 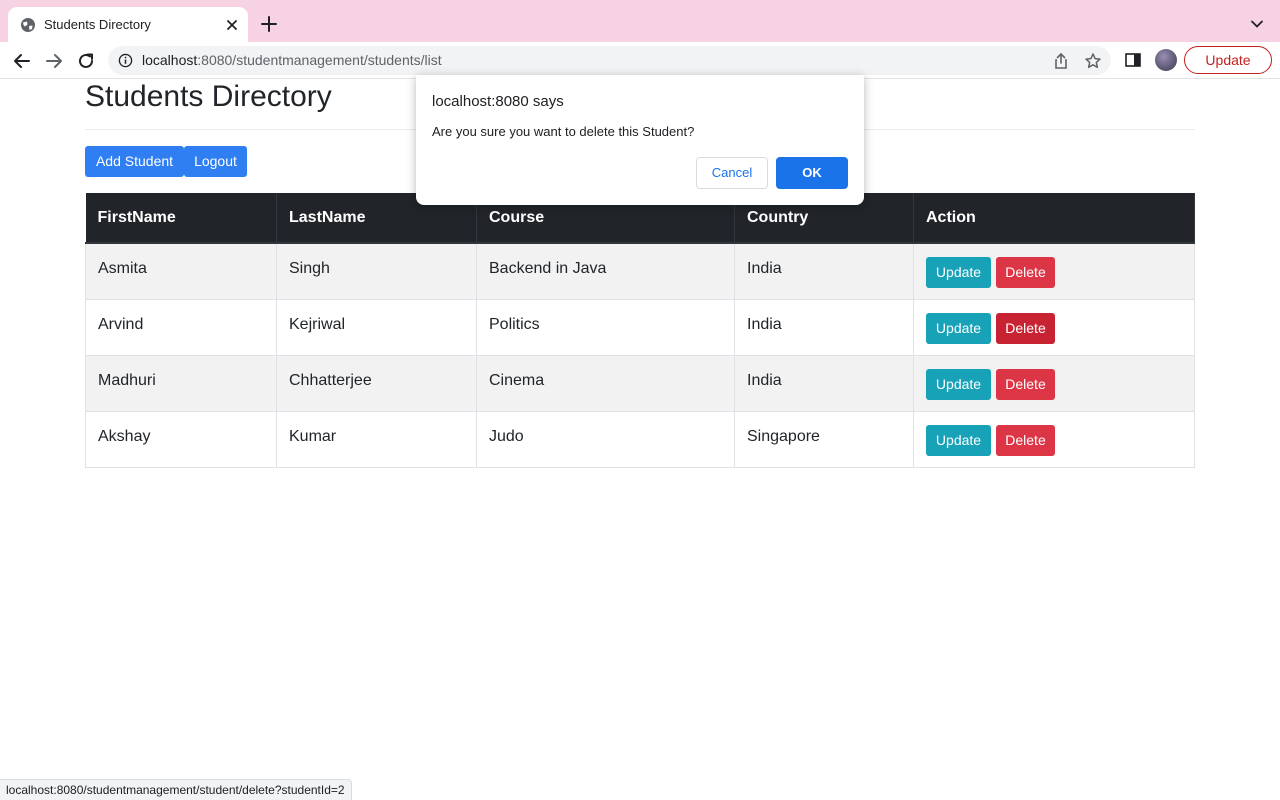 I want to click on table-row: Akshay Kumar Judo Singapore Update Delete, so click(x=640, y=439).